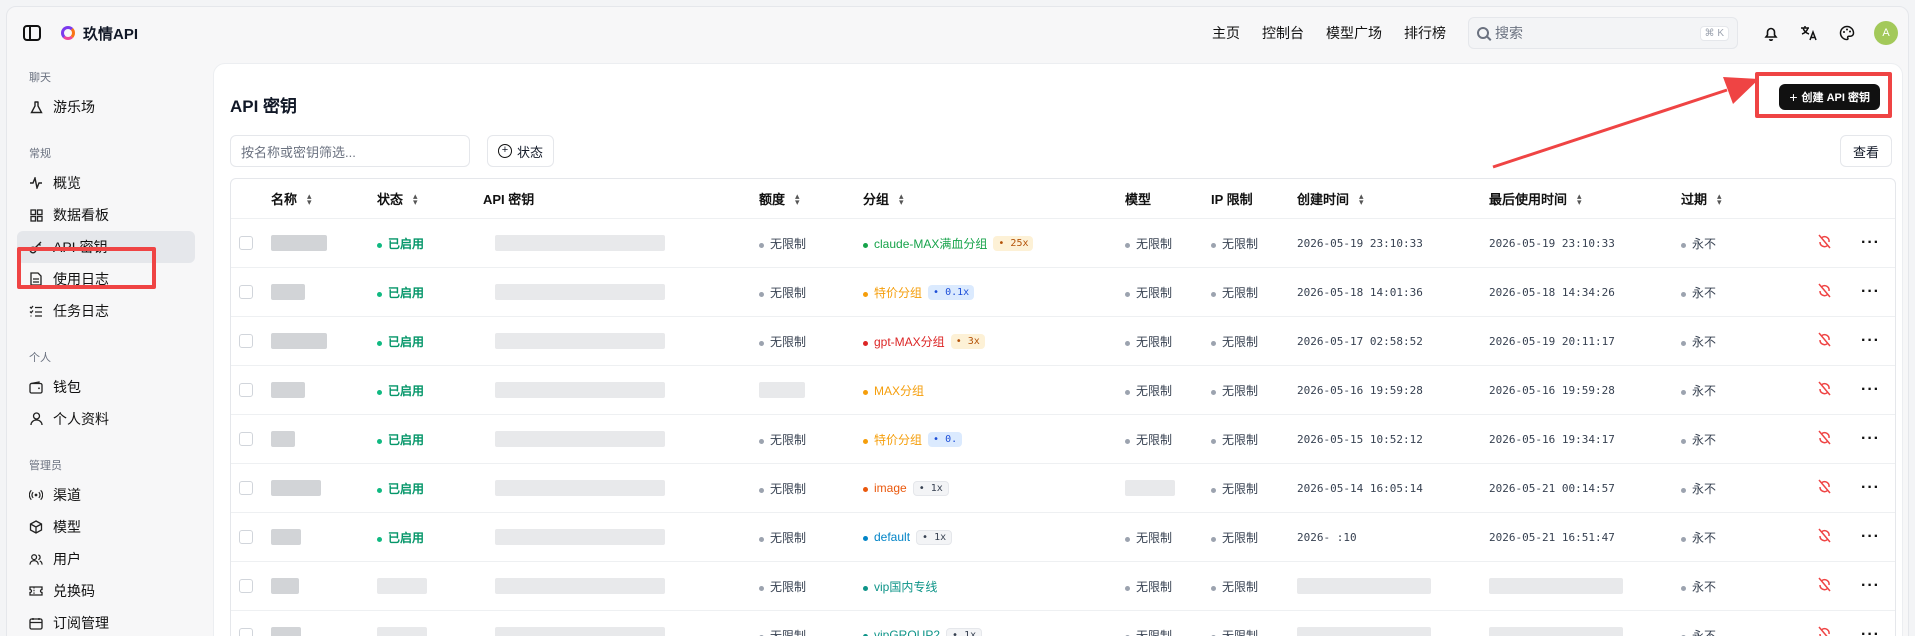 The image size is (1915, 636). Describe the element at coordinates (1354, 33) in the screenshot. I see `nav-model-square: 模型广场` at that location.